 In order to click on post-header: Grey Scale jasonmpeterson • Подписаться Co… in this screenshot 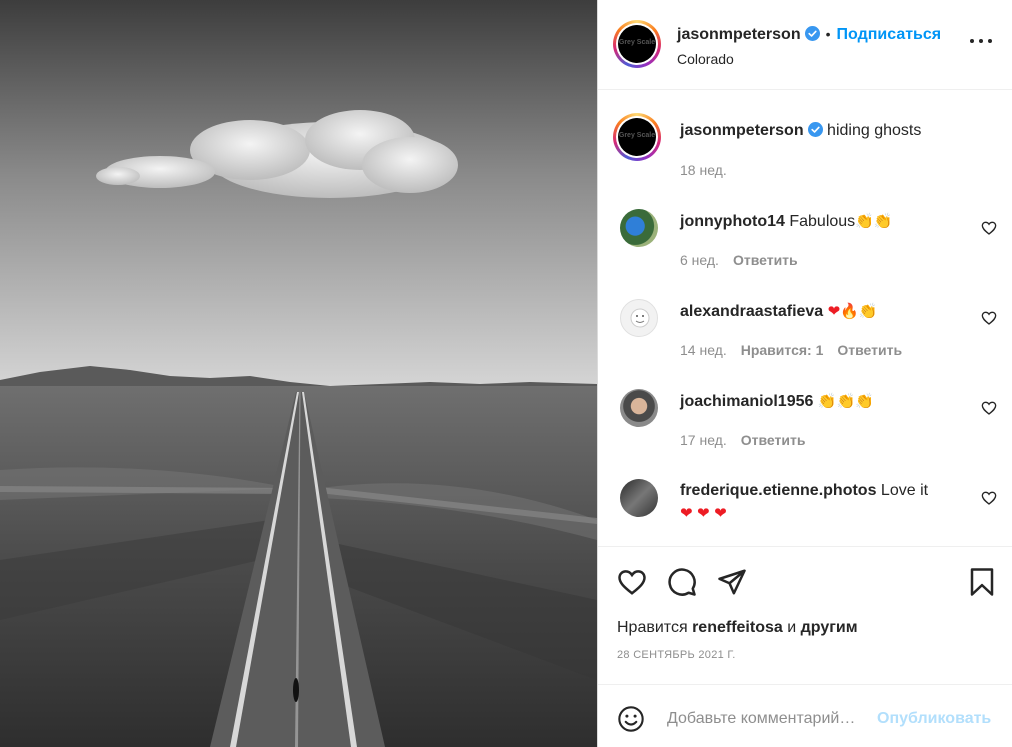, I will do `click(805, 45)`.